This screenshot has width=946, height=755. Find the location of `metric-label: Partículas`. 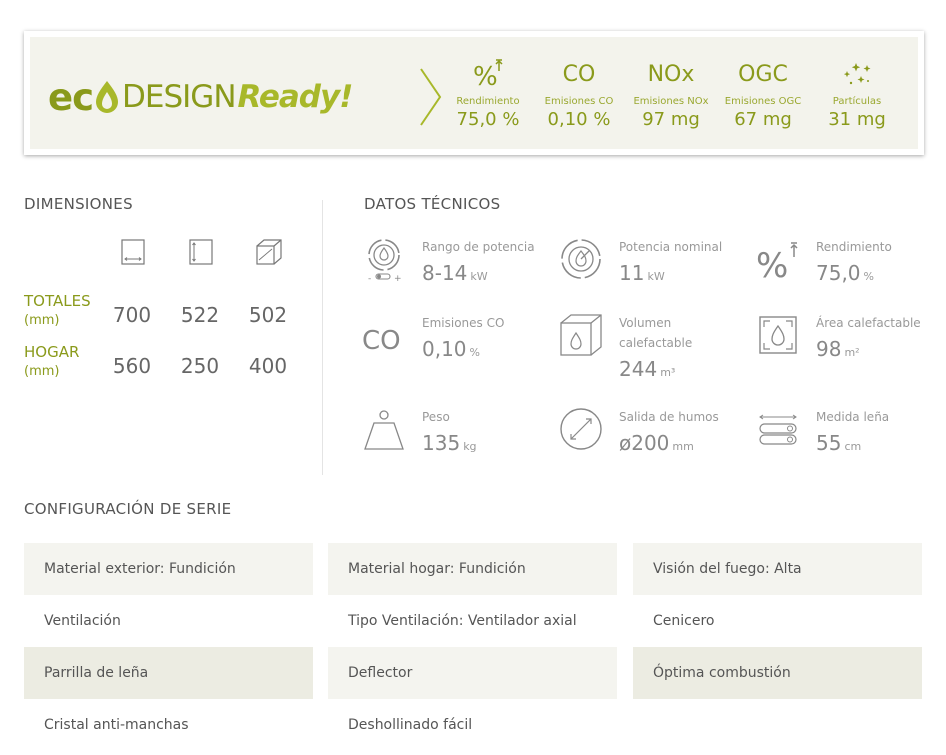

metric-label: Partículas is located at coordinates (857, 101).